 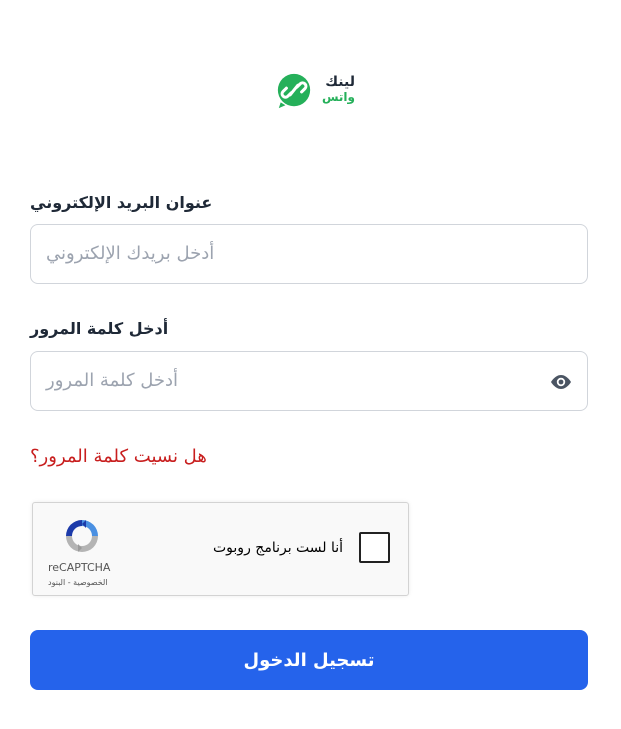 I want to click on email-label: عنوان البريد الإلكتروني, so click(x=121, y=202).